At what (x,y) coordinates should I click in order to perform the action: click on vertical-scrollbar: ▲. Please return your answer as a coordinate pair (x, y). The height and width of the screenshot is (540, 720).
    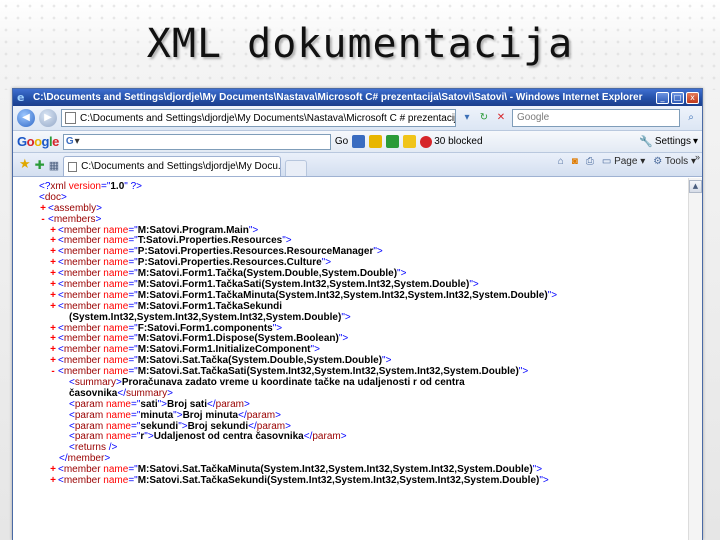
    Looking at the image, I should click on (695, 359).